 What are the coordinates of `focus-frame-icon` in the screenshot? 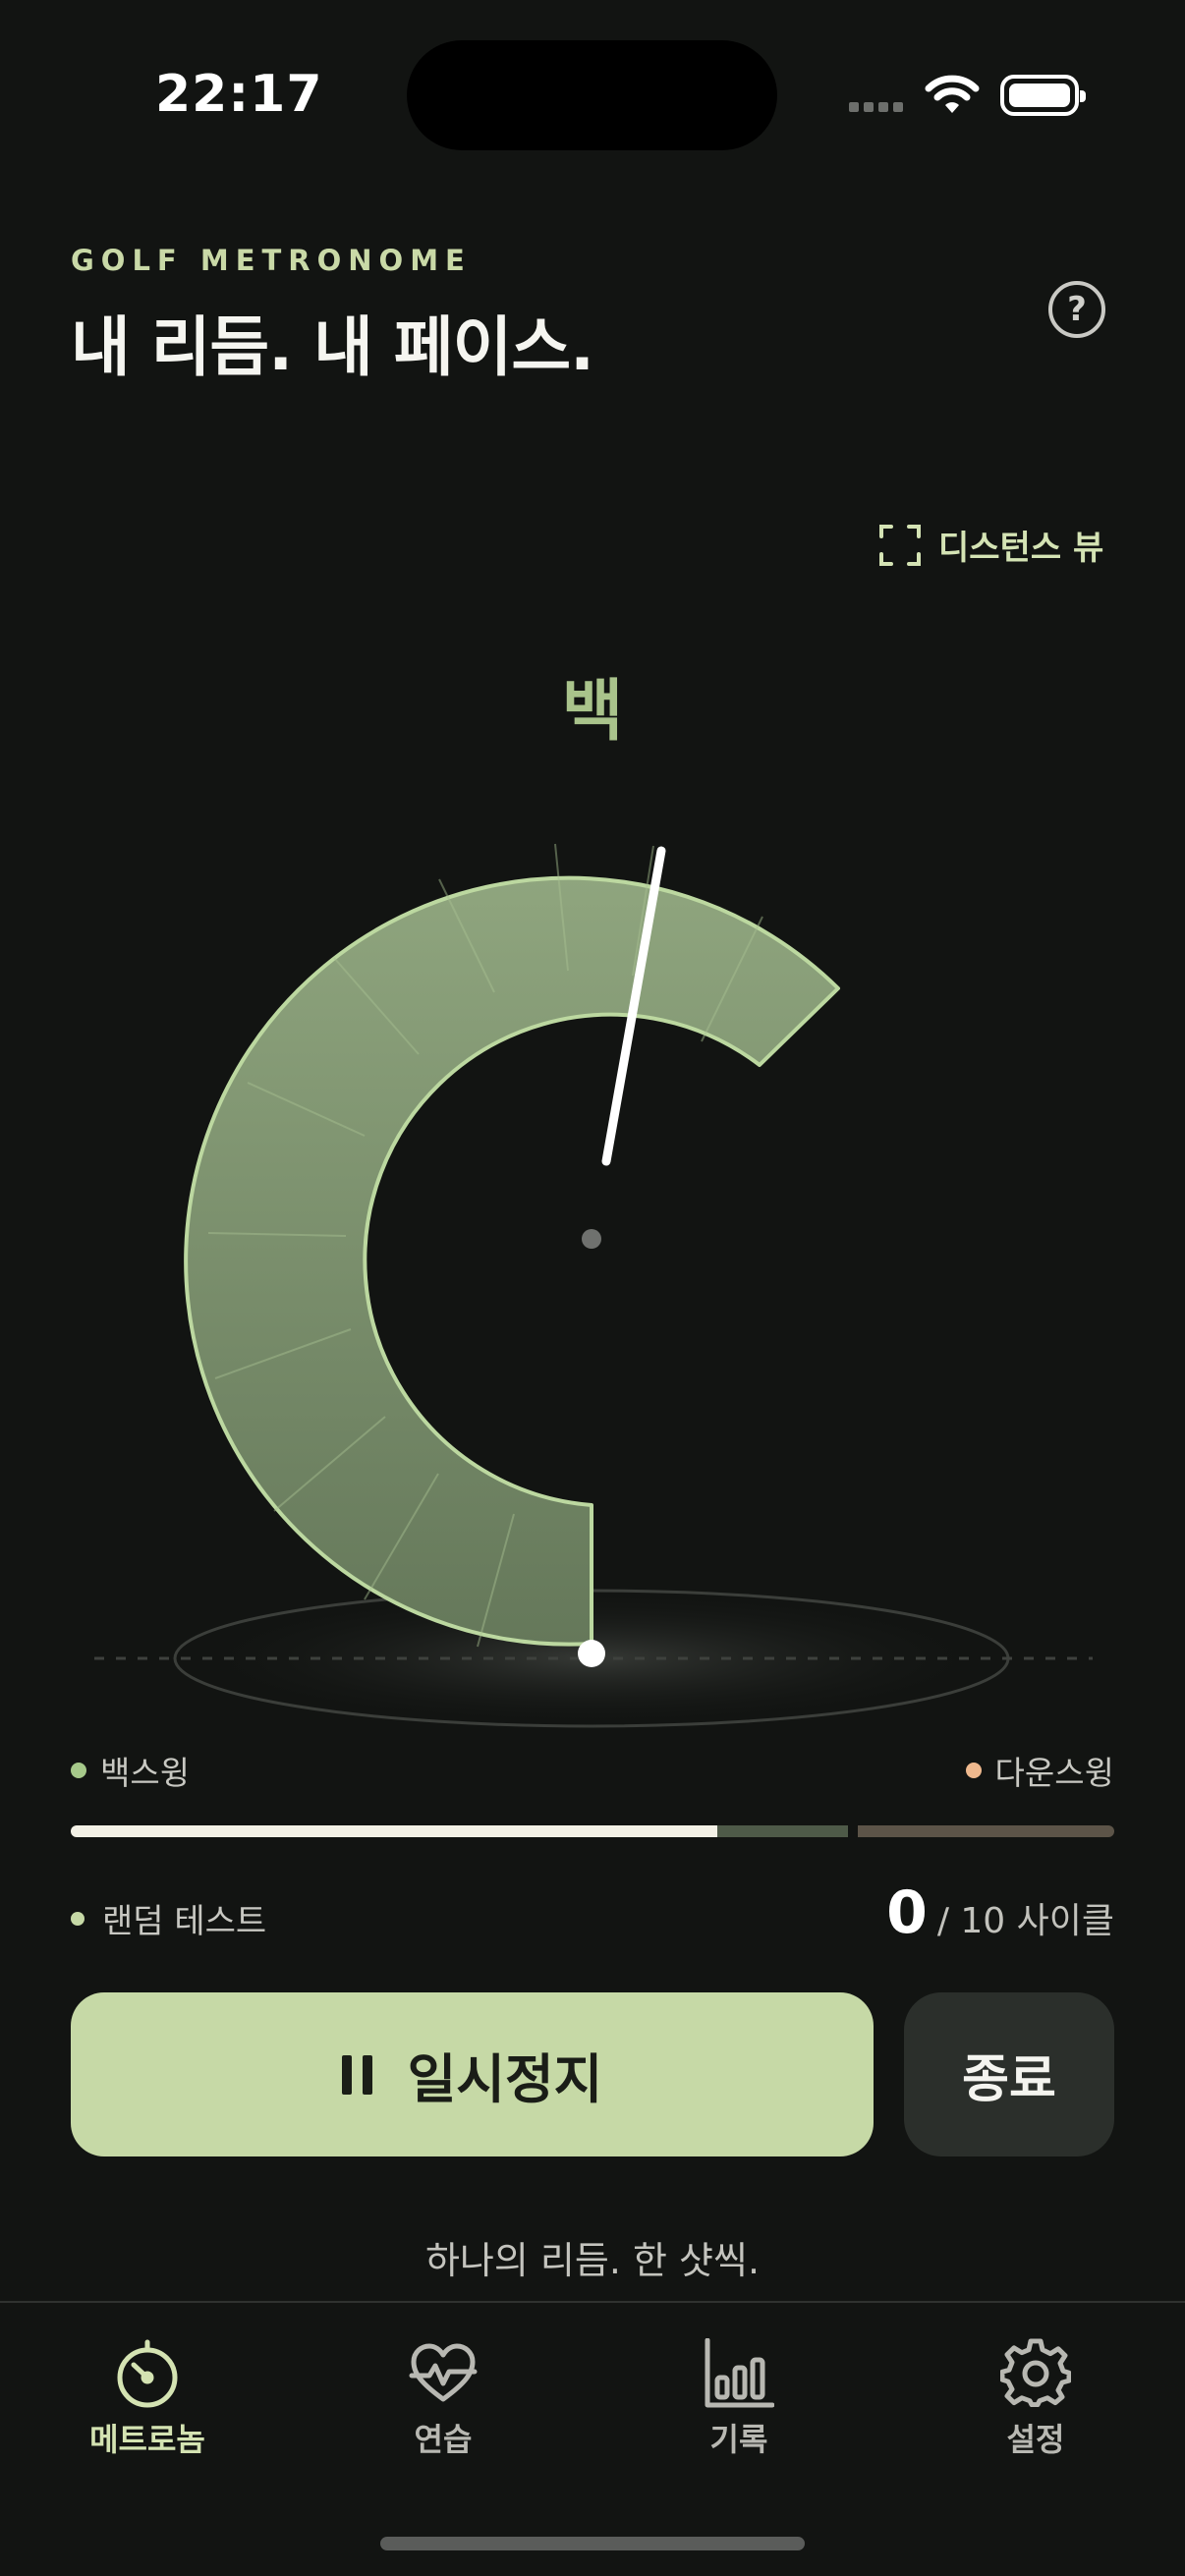 It's located at (900, 545).